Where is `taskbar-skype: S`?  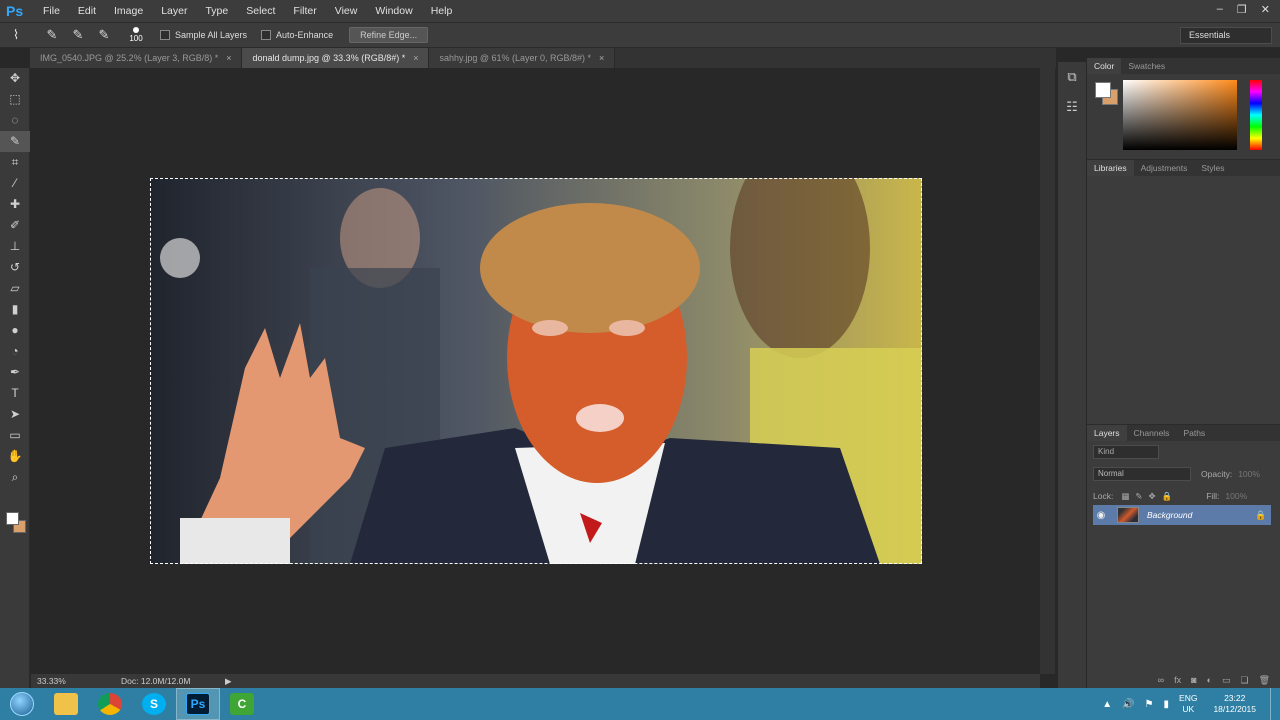
taskbar-skype: S is located at coordinates (154, 704).